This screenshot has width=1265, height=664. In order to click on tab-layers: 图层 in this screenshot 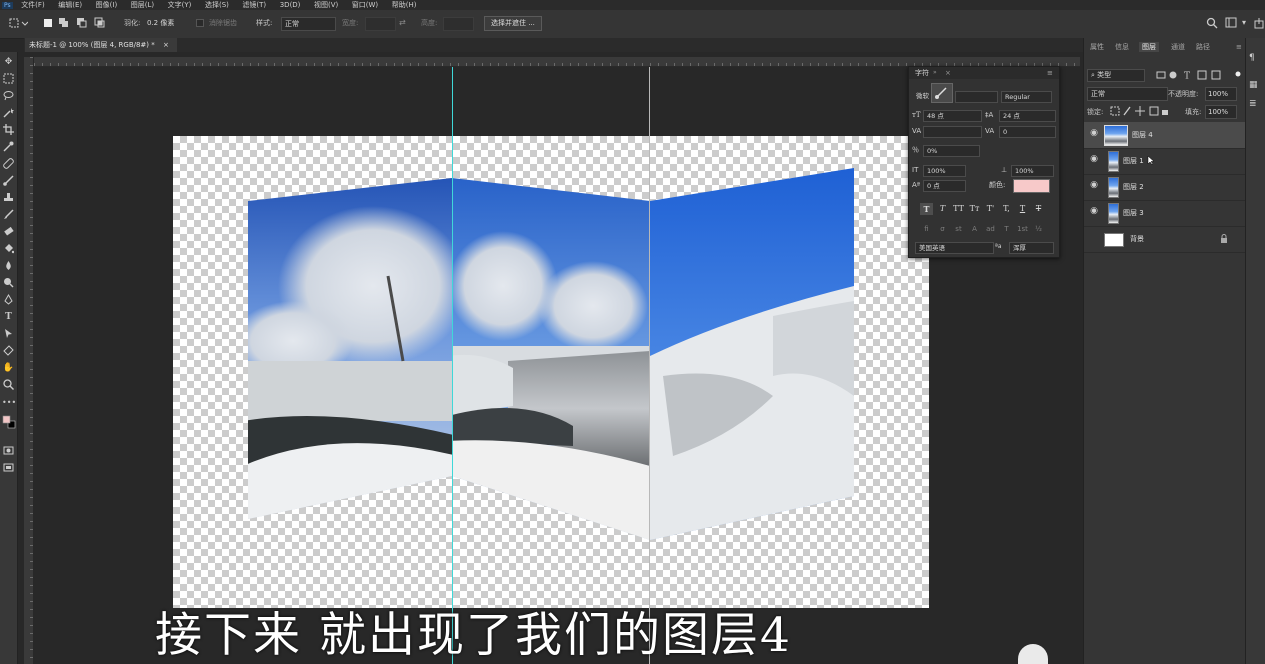, I will do `click(1149, 47)`.